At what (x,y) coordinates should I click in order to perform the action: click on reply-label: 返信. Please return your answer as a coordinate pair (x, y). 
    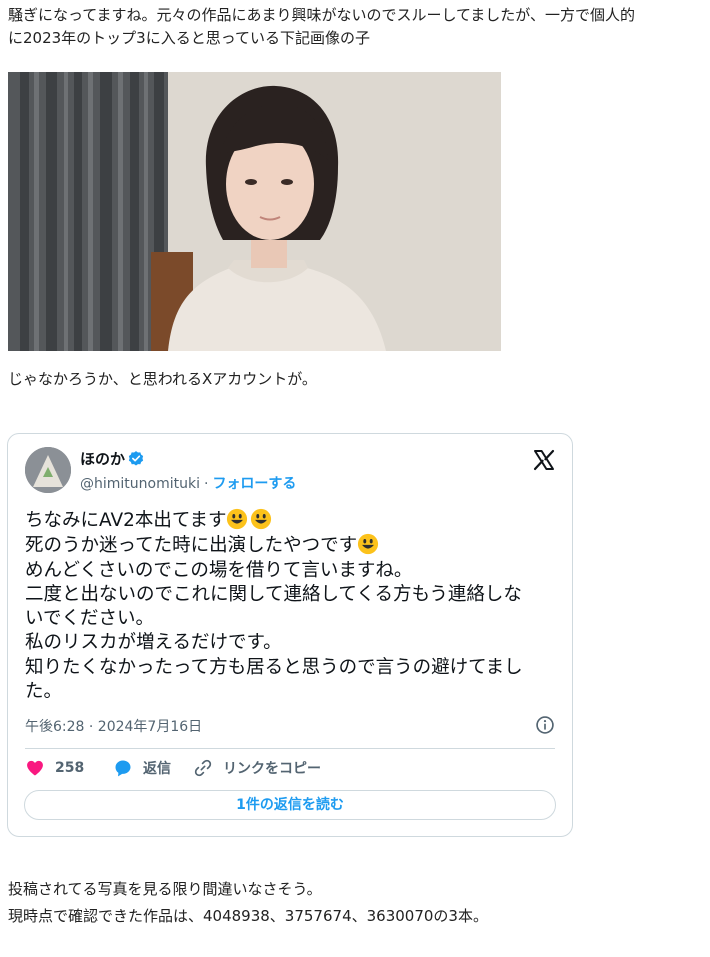
    Looking at the image, I should click on (157, 769).